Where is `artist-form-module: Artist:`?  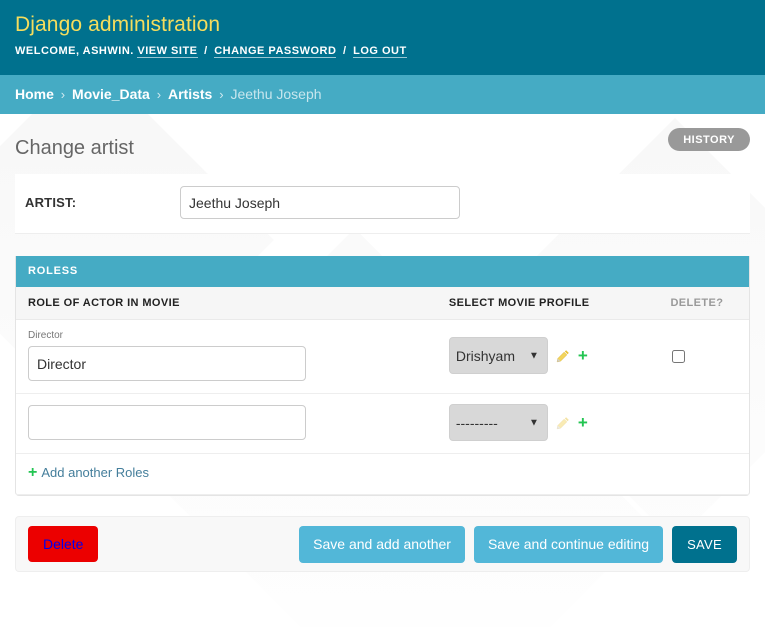
artist-form-module: Artist: is located at coordinates (382, 204).